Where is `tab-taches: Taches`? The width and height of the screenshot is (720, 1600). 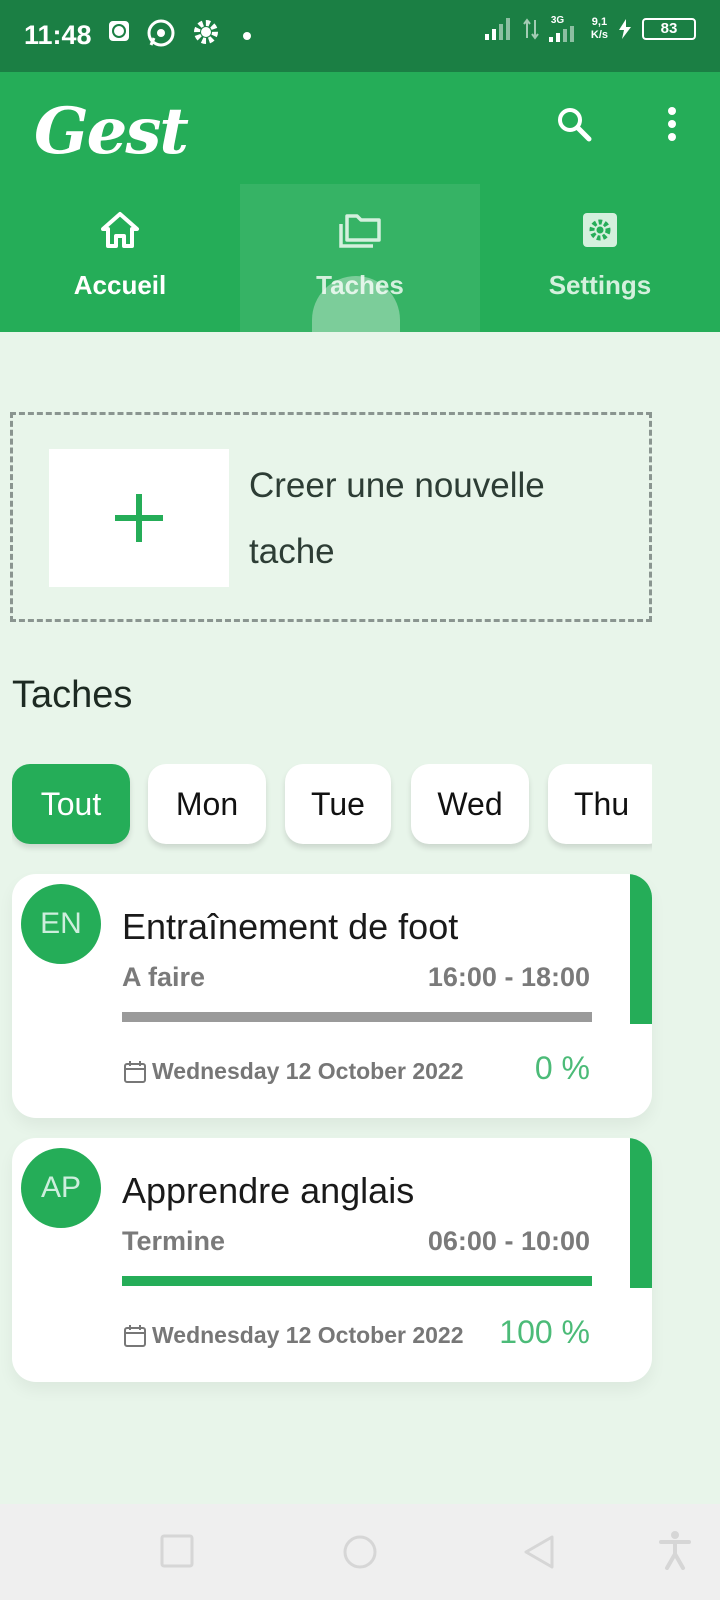
tab-taches: Taches is located at coordinates (360, 258).